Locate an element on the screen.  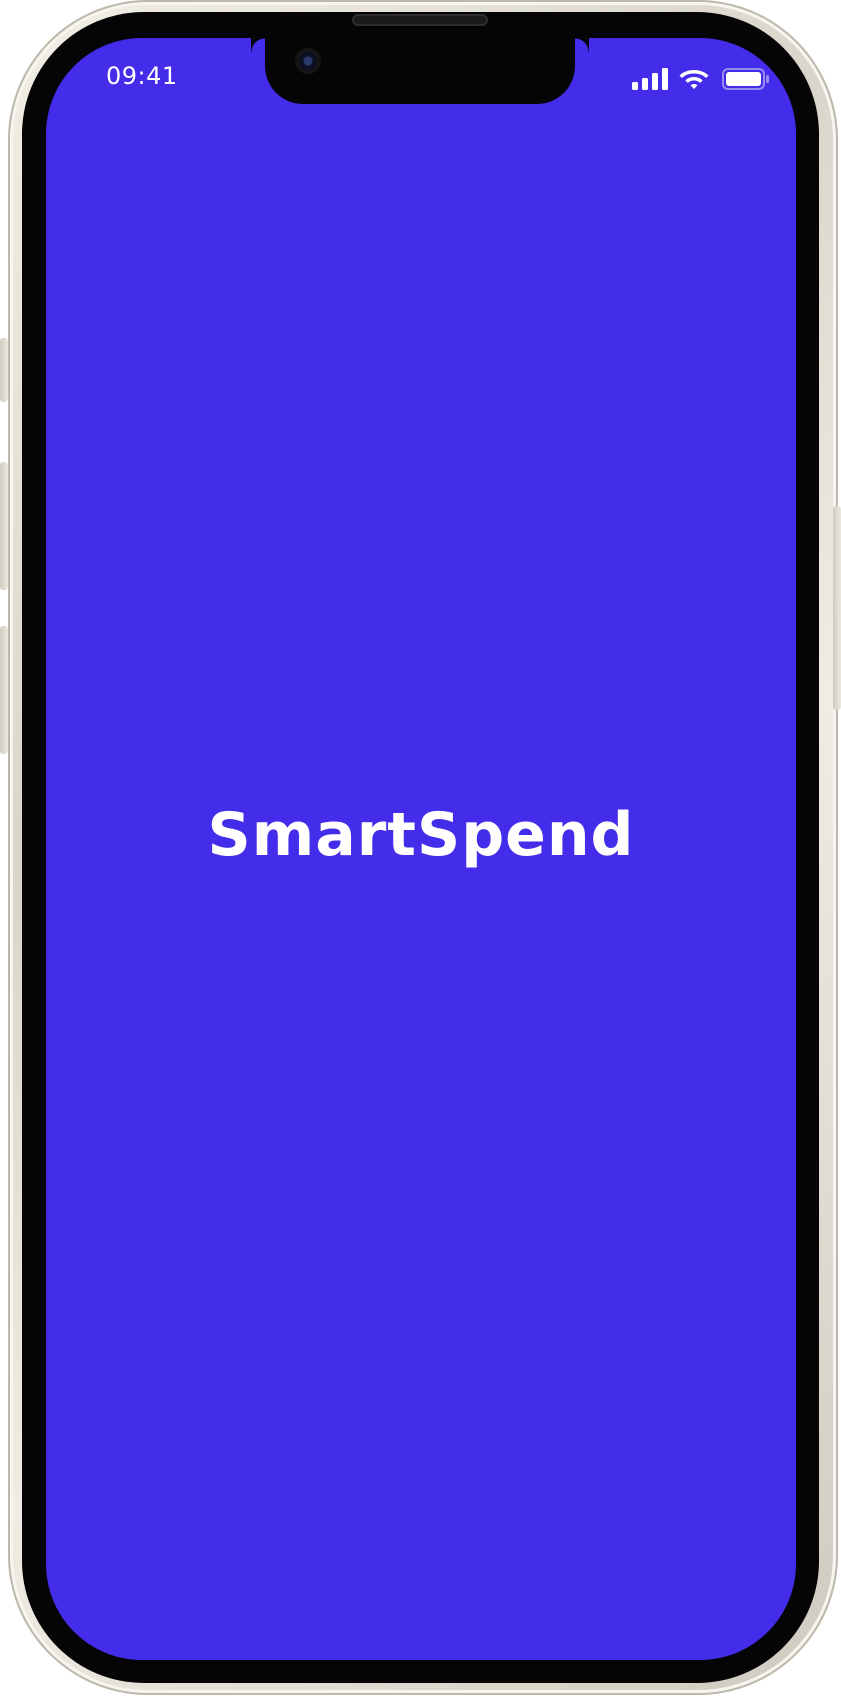
front-camera is located at coordinates (308, 61).